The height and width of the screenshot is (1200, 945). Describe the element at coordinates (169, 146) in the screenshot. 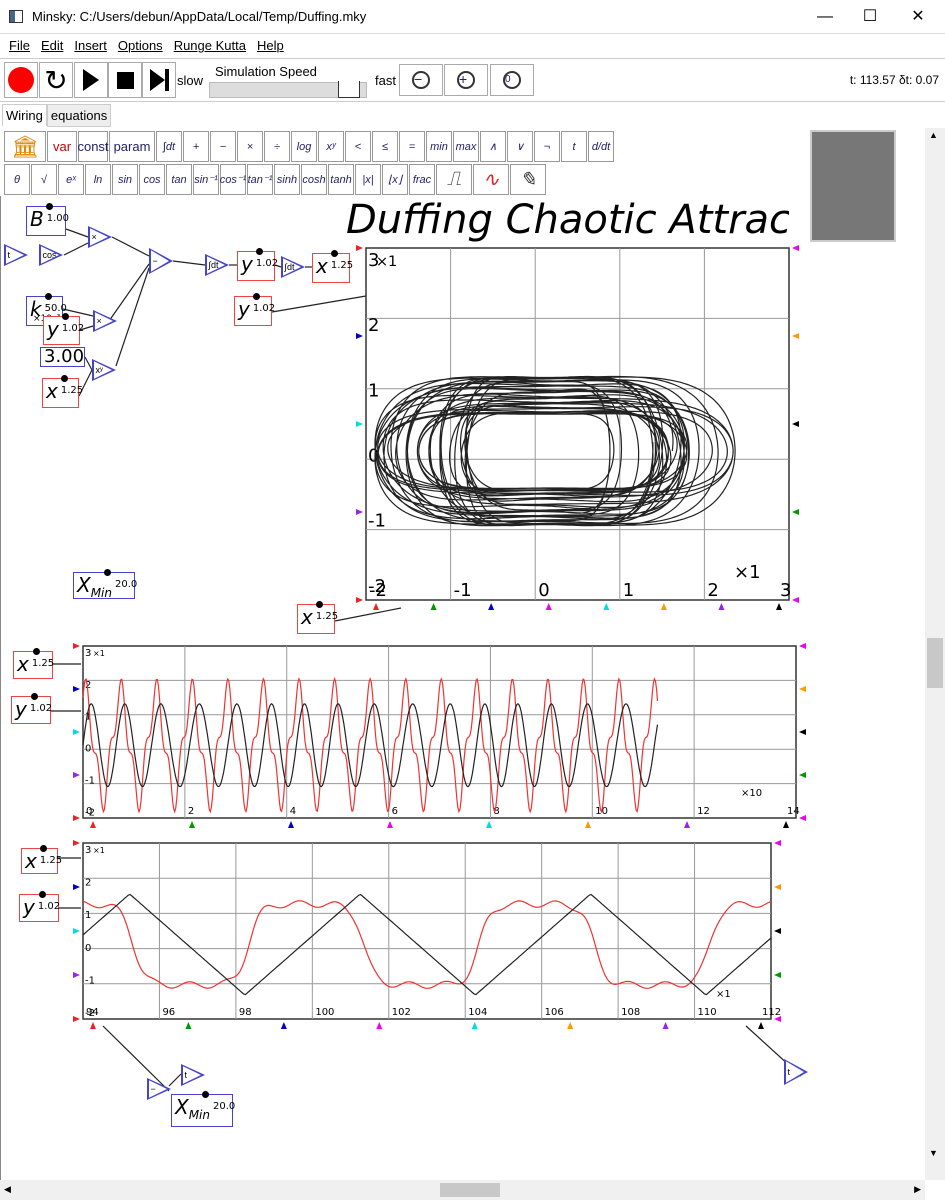

I see `palette-op-3: ∫dt` at that location.